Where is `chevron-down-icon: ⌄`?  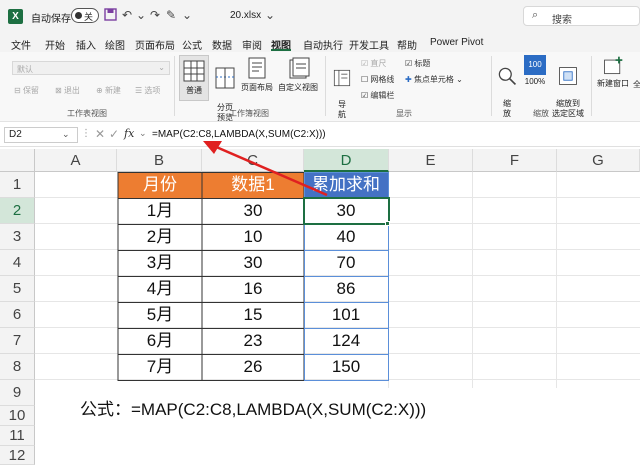
chevron-down-icon: ⌄ is located at coordinates (161, 67).